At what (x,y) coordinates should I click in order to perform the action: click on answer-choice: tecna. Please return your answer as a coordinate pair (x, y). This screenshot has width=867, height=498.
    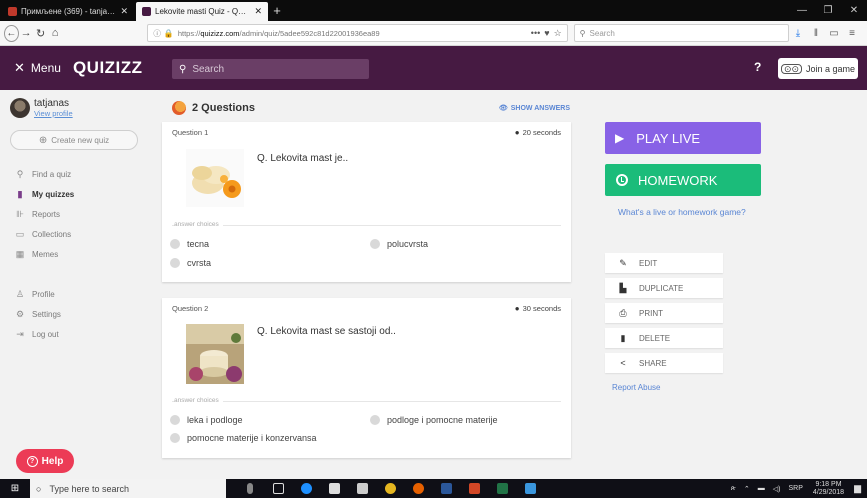
    Looking at the image, I should click on (189, 244).